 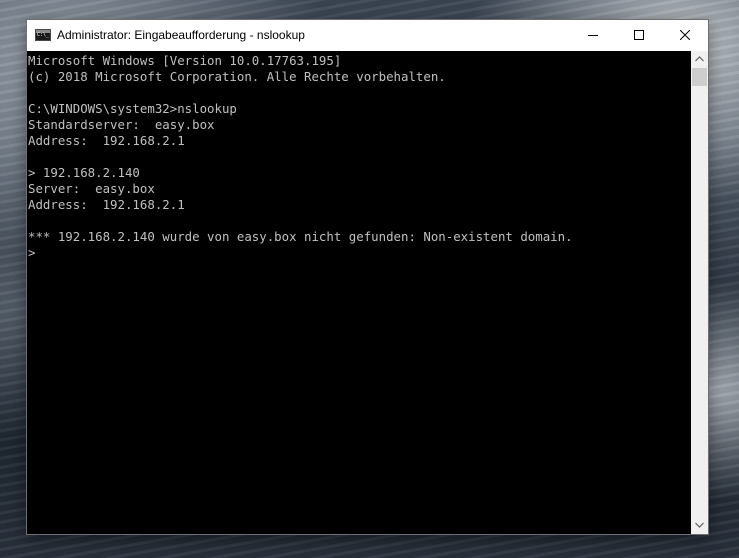 What do you see at coordinates (699, 77) in the screenshot?
I see `scroll-thumb` at bounding box center [699, 77].